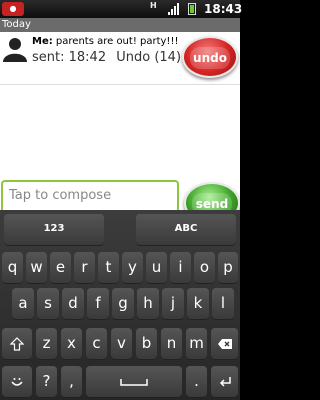 This screenshot has width=320, height=400. I want to click on key-v: v, so click(121, 343).